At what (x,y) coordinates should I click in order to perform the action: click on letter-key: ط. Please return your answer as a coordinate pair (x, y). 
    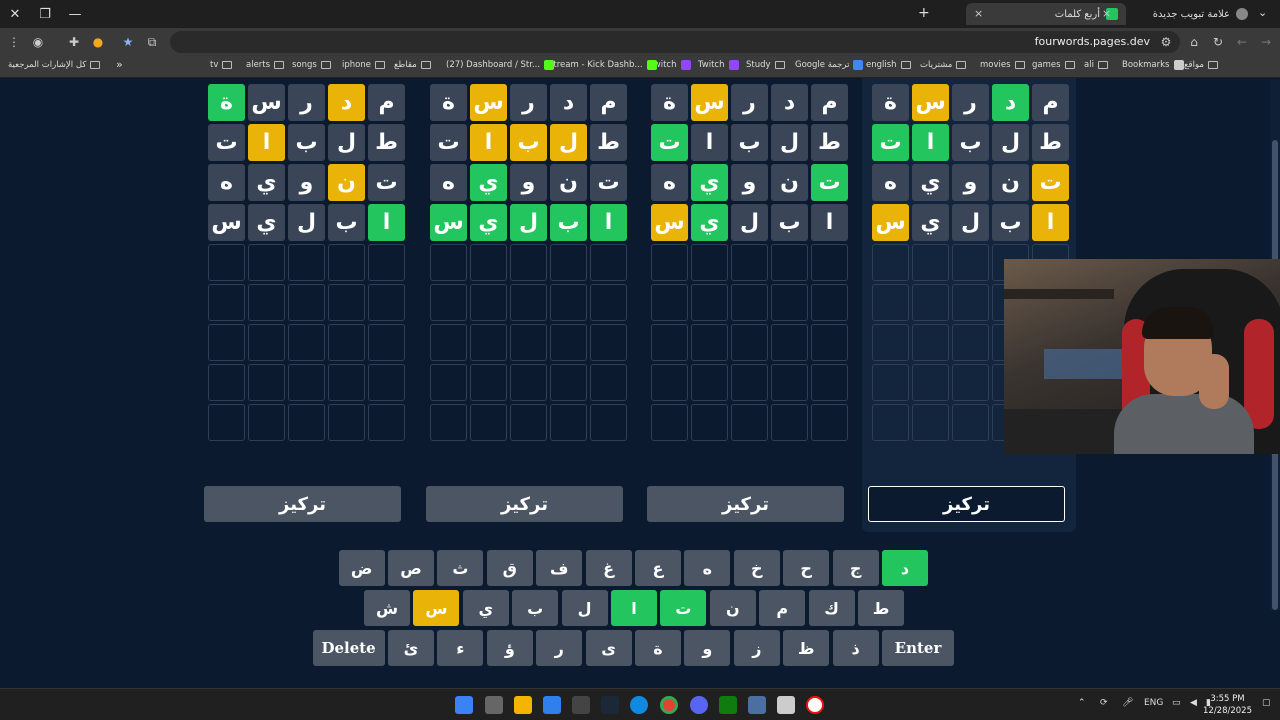
    Looking at the image, I should click on (881, 608).